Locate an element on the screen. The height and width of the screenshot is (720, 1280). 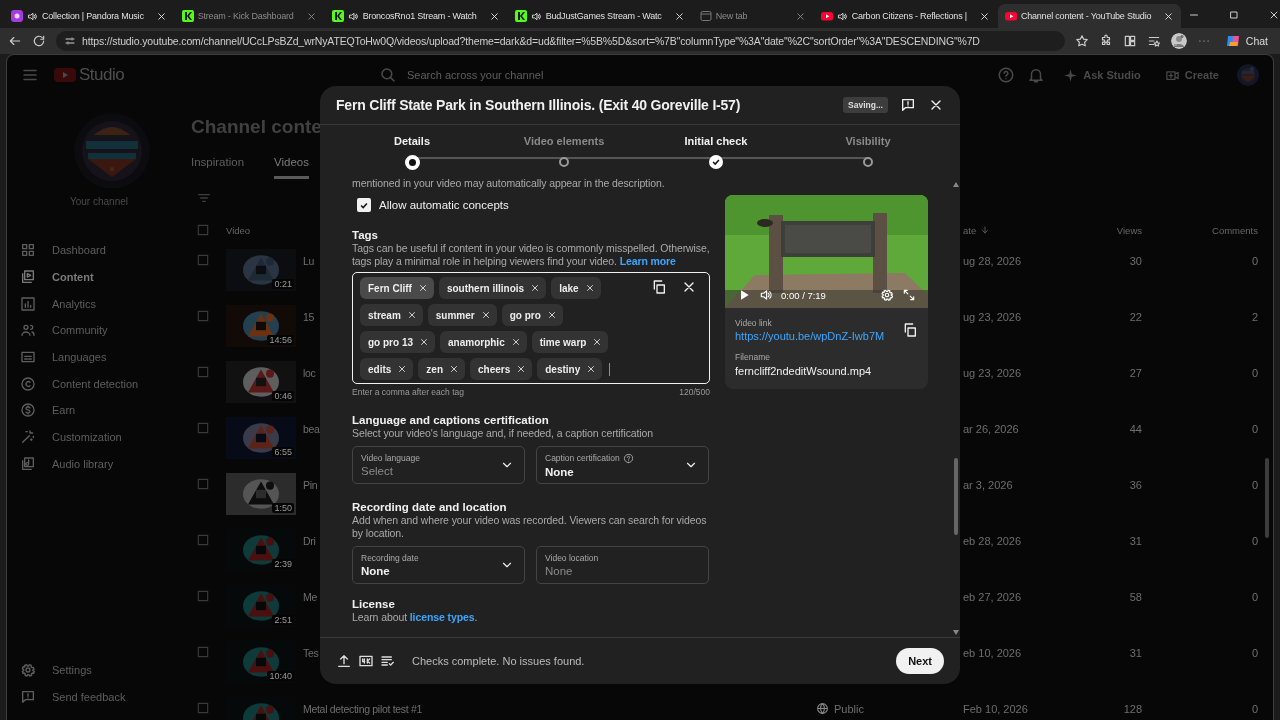
browser-tab: New tab is located at coordinates (752, 16).